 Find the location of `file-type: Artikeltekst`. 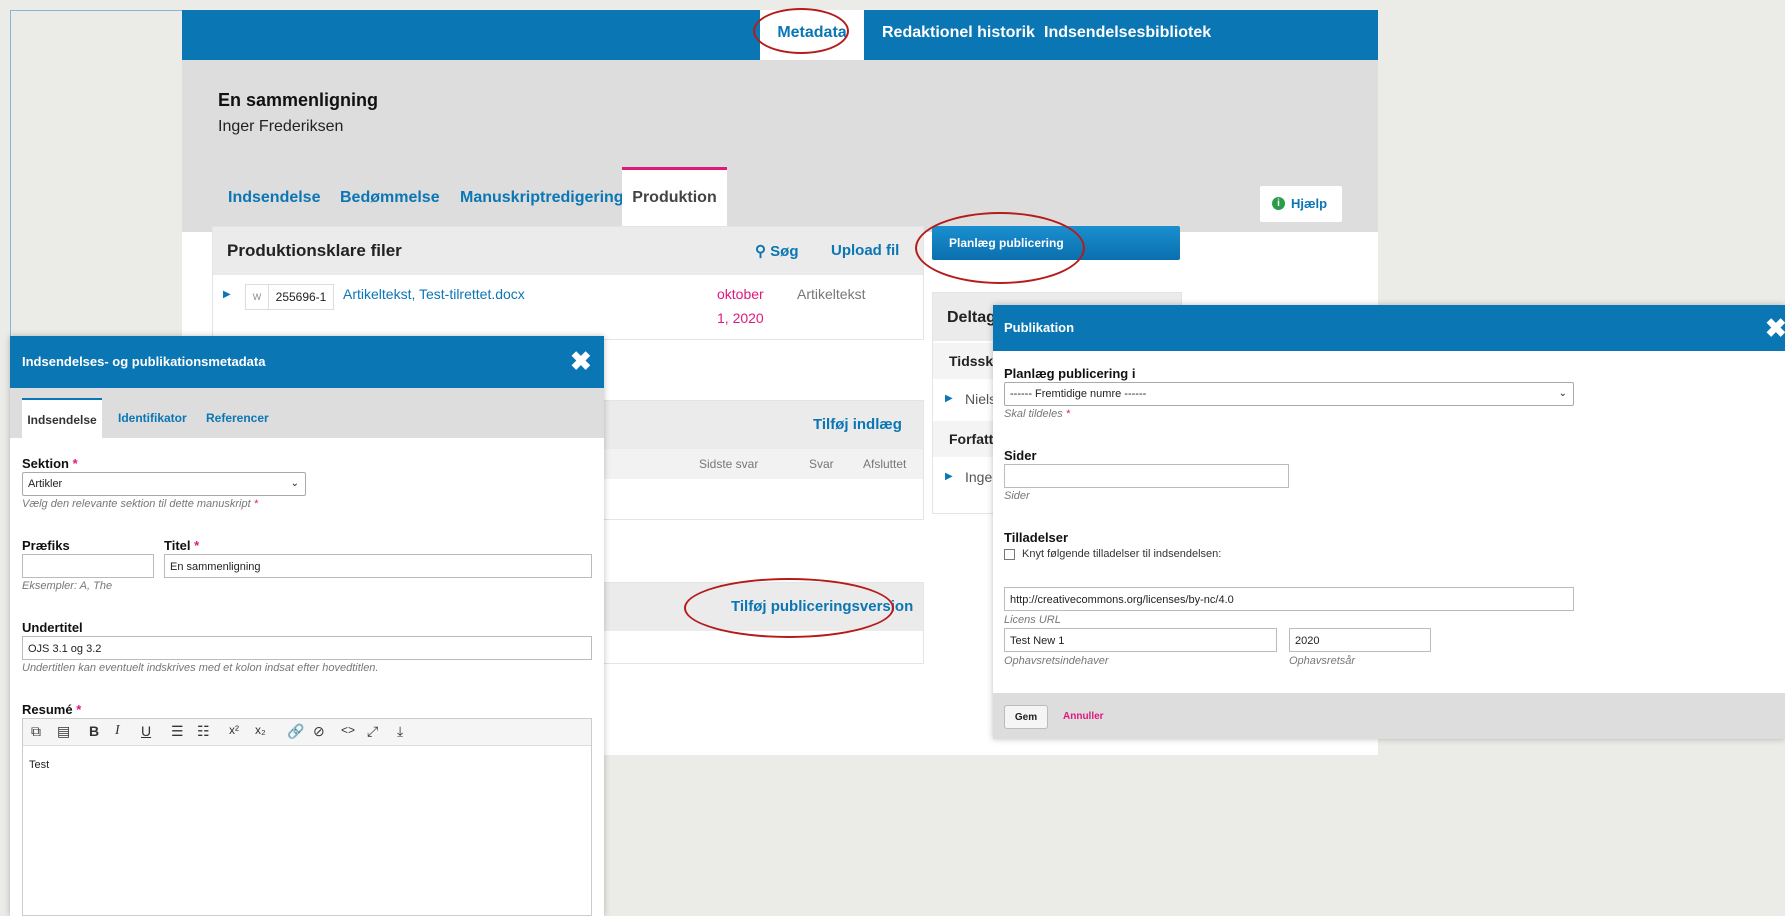

file-type: Artikeltekst is located at coordinates (831, 294).